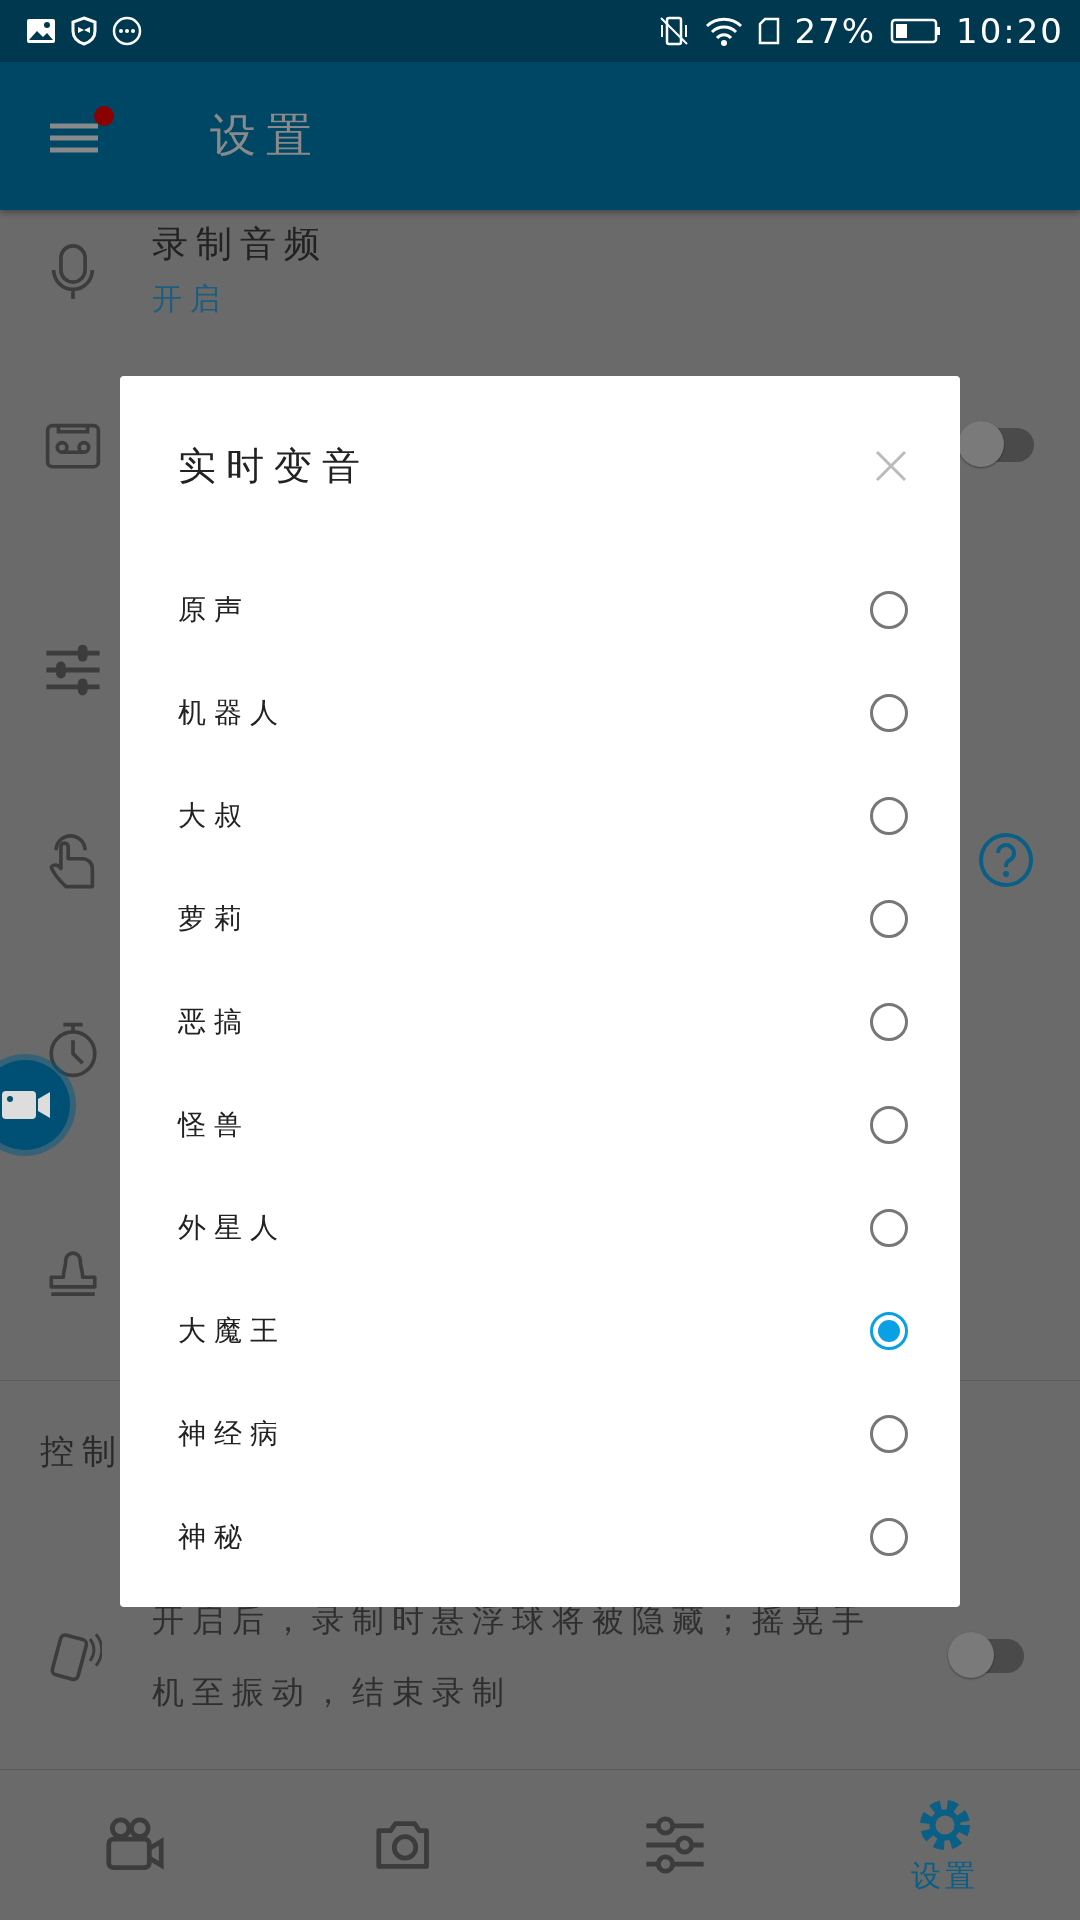 The width and height of the screenshot is (1080, 1920). Describe the element at coordinates (232, 1330) in the screenshot. I see `option-label: 大魔王` at that location.